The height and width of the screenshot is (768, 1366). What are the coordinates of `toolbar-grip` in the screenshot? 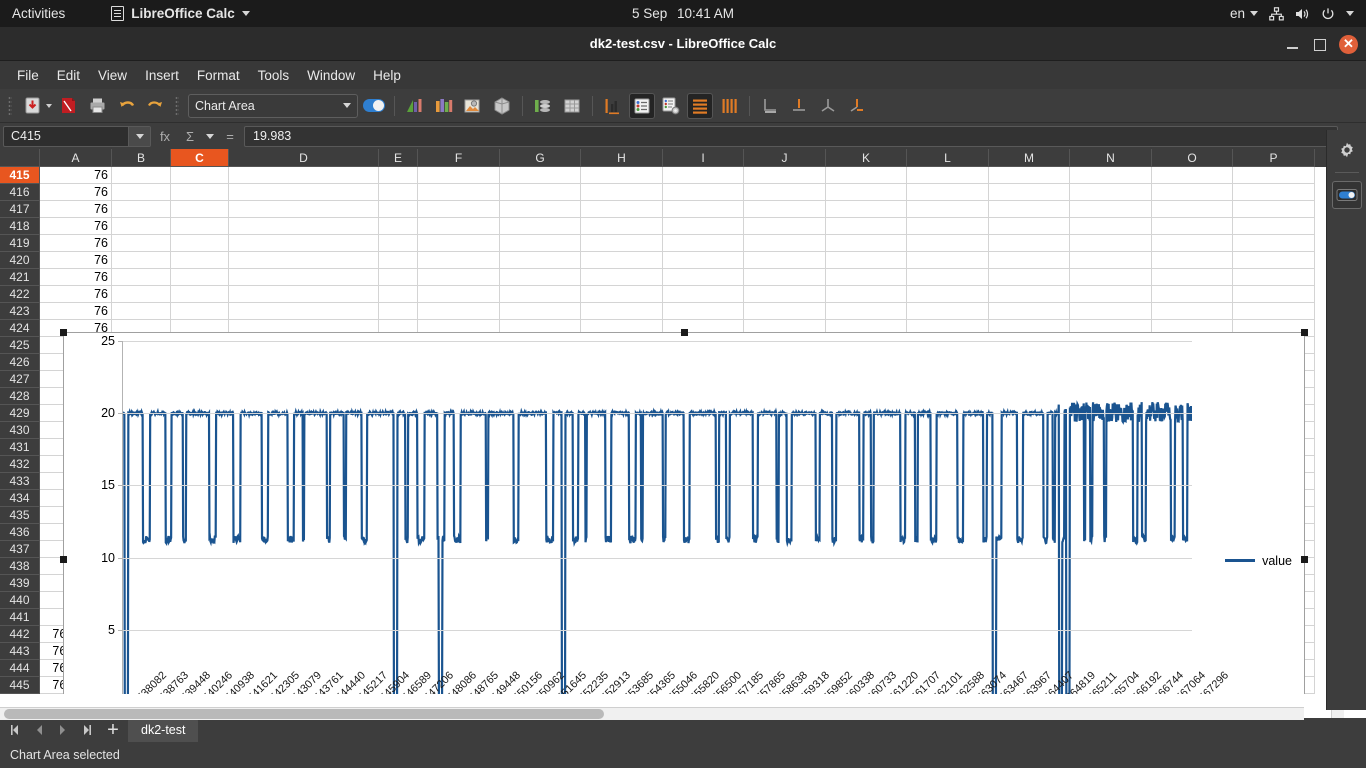 It's located at (10, 105).